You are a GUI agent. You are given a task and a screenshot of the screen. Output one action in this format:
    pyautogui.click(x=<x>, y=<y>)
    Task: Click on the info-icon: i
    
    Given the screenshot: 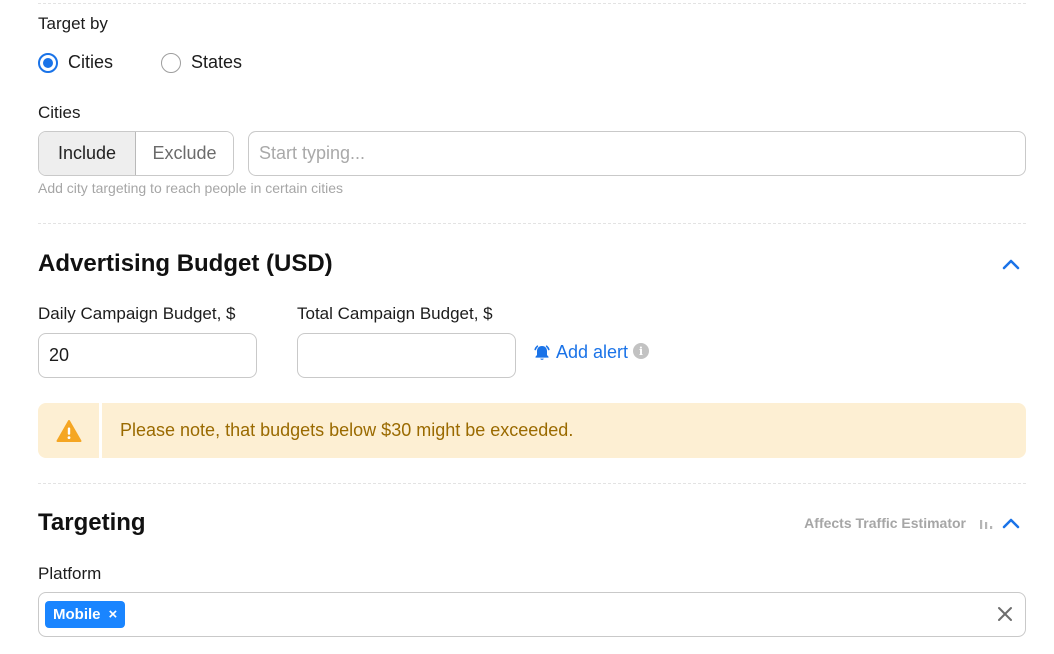 What is the action you would take?
    pyautogui.click(x=641, y=351)
    